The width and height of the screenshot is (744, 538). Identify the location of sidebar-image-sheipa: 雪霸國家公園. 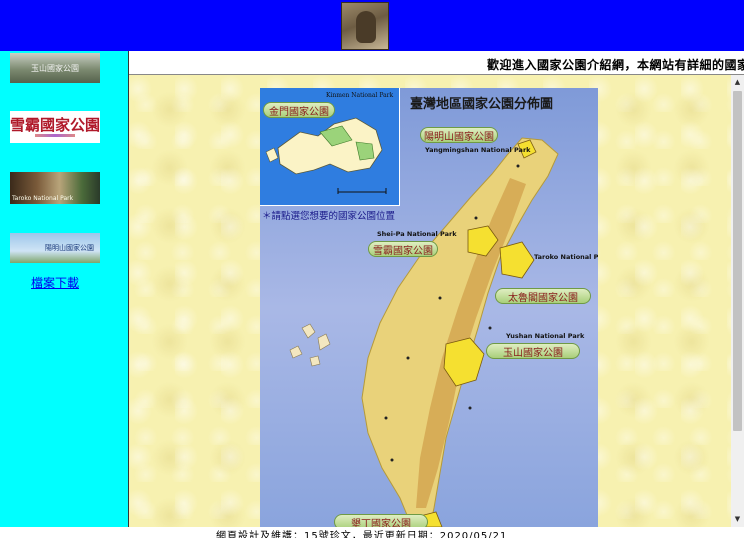
(55, 127).